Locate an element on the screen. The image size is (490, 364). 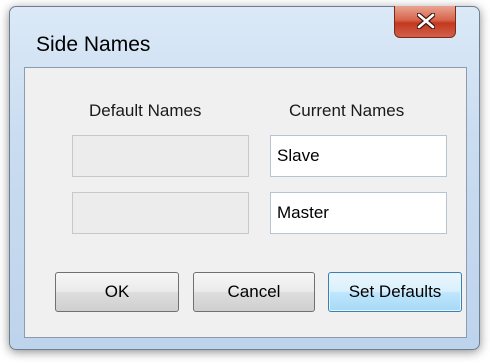
ok-button: OK is located at coordinates (117, 292).